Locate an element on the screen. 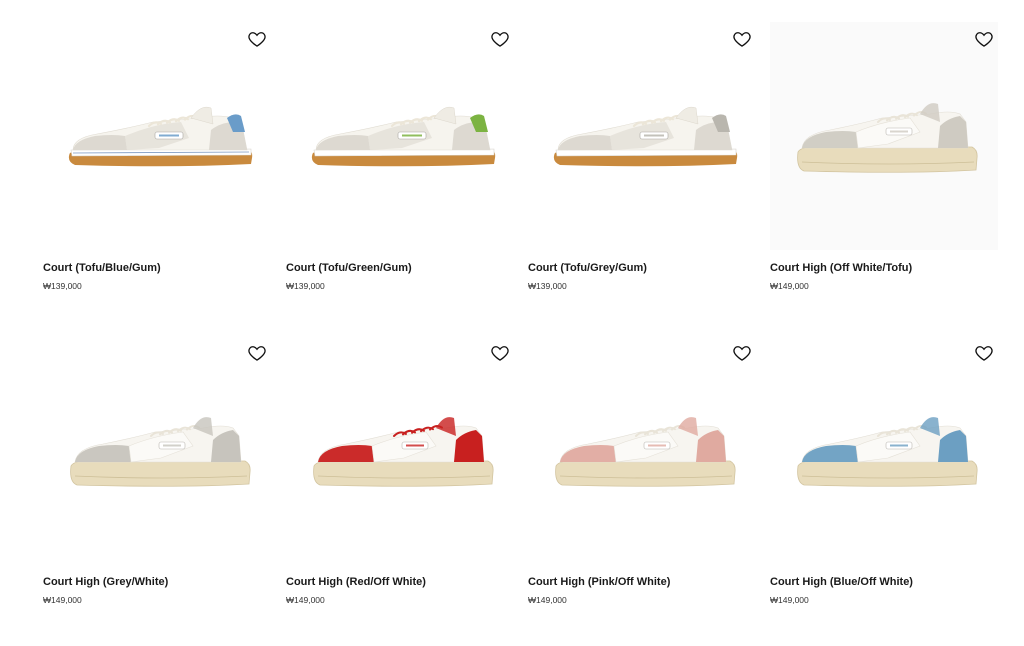 The image size is (1024, 646). product-card: Court High (Red/Off White) ₩149,000 is located at coordinates (400, 470).